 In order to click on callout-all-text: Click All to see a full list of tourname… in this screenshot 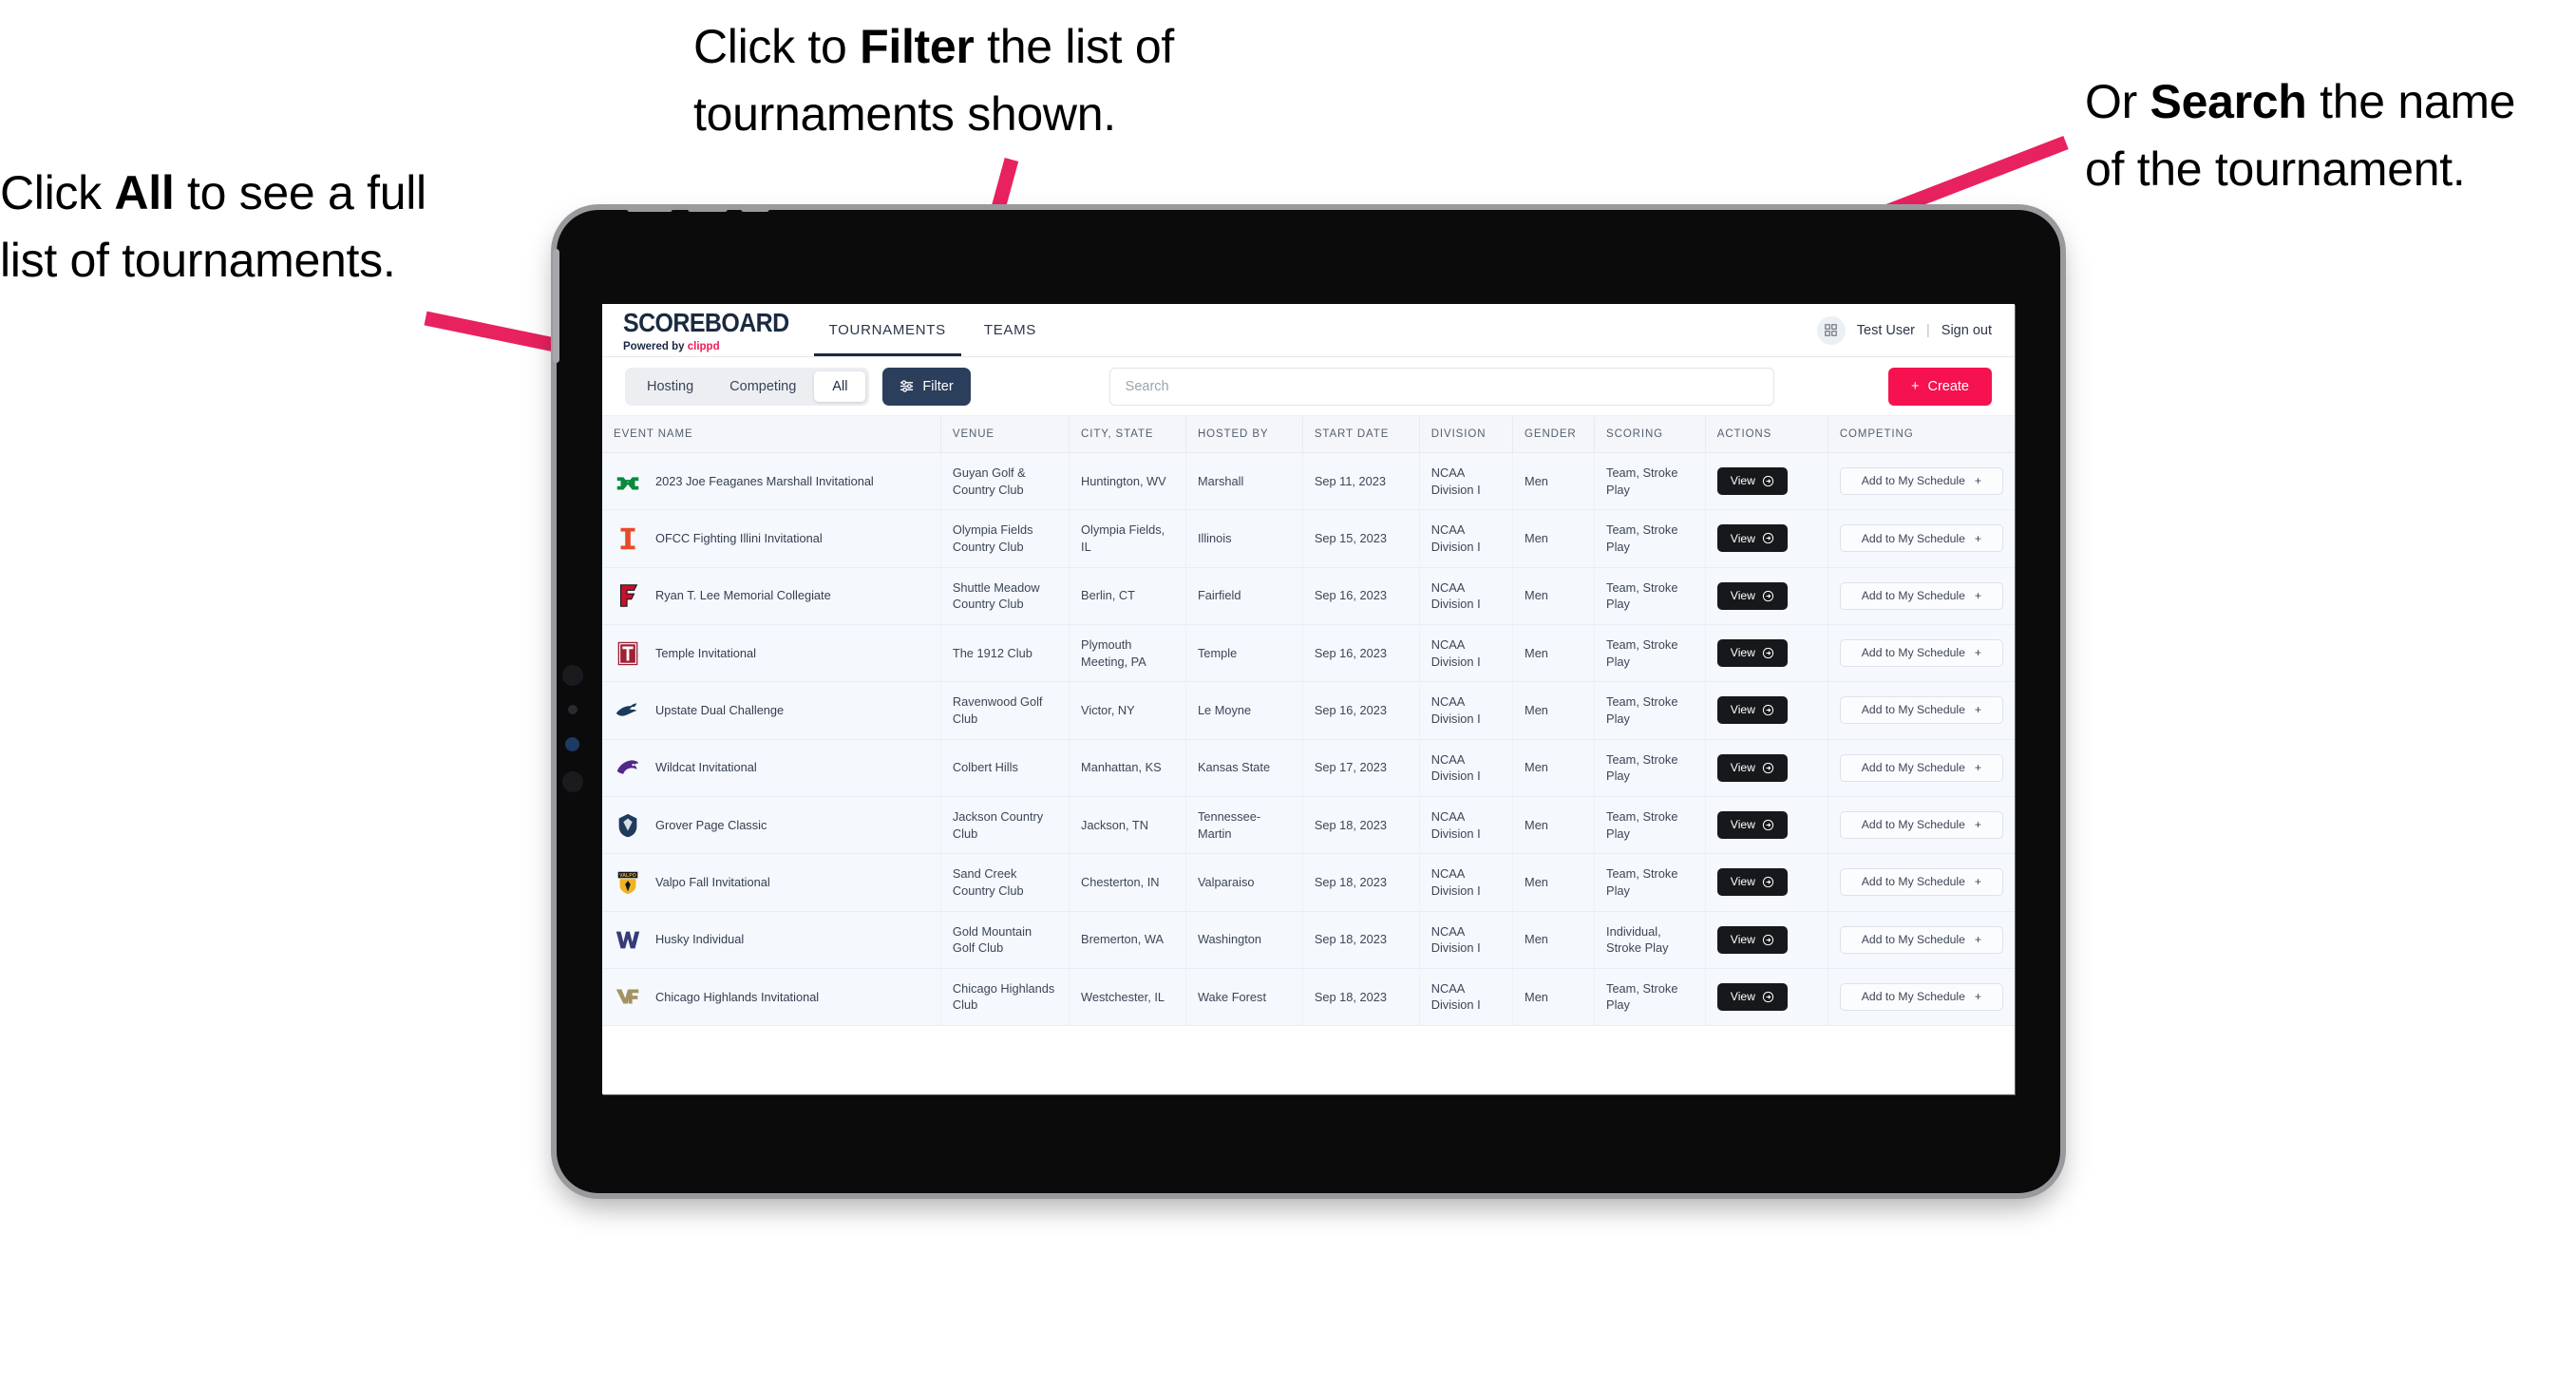, I will do `click(223, 227)`.